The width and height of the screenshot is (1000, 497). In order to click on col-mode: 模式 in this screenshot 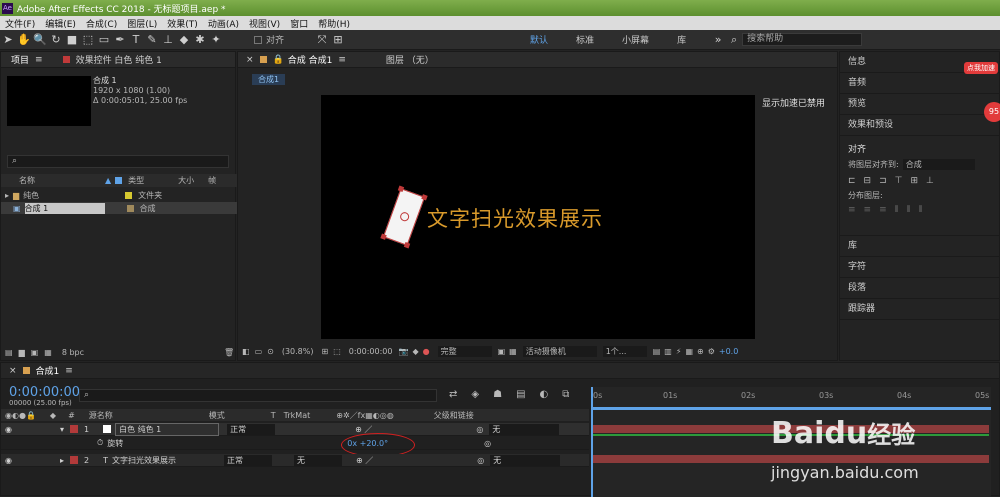, I will do `click(217, 415)`.